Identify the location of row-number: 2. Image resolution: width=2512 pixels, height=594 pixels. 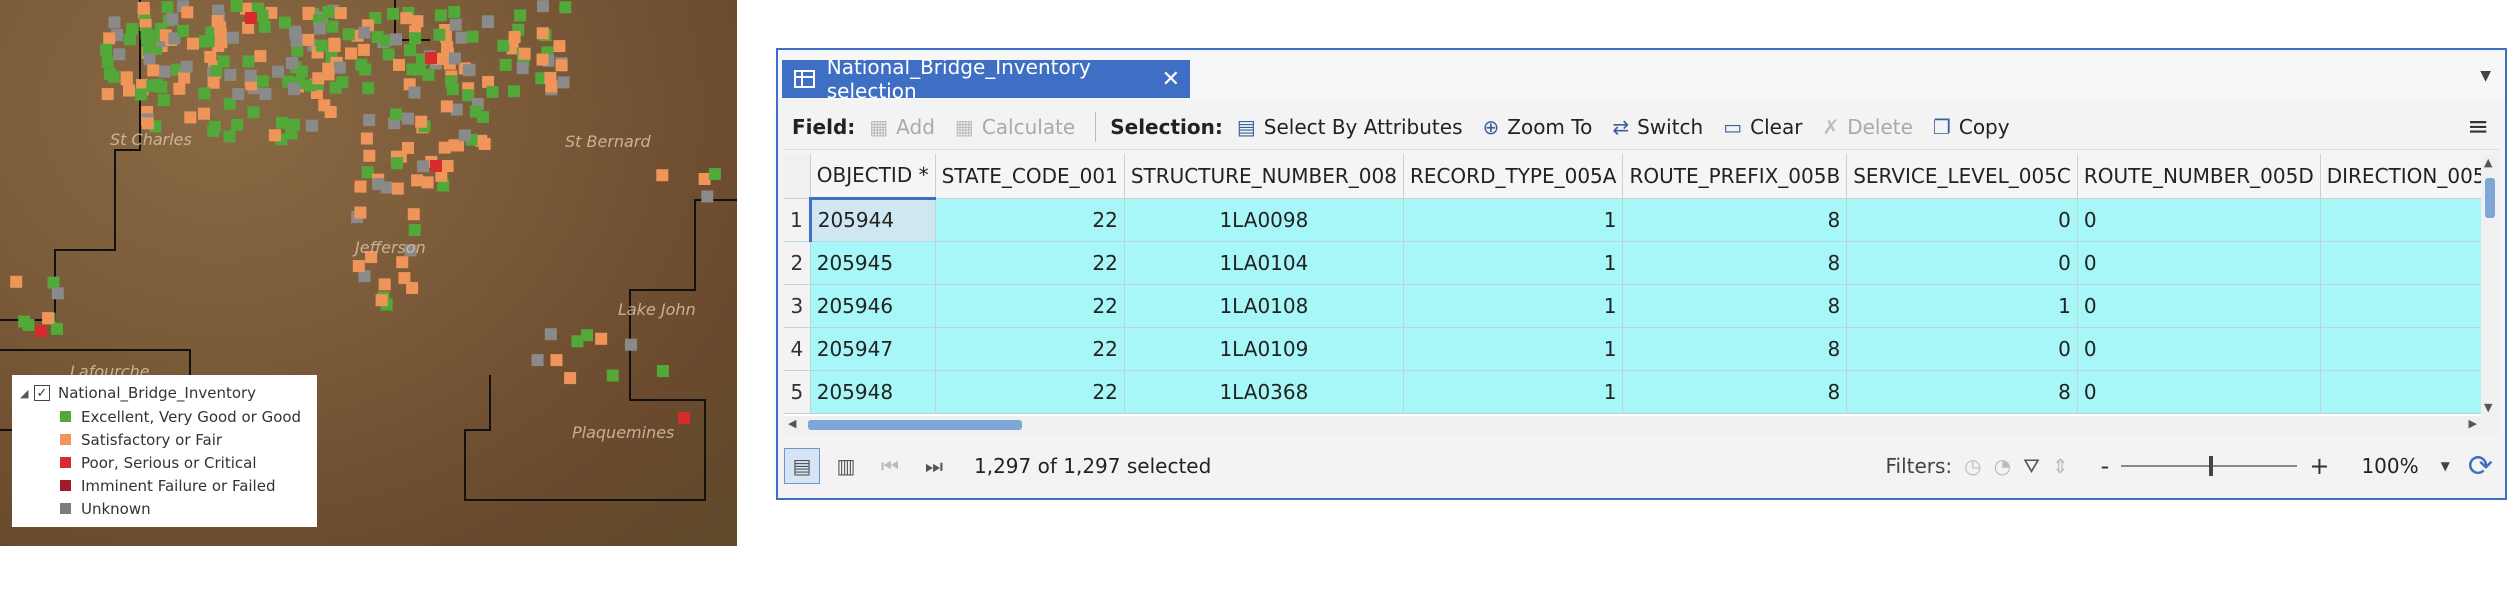
(797, 263).